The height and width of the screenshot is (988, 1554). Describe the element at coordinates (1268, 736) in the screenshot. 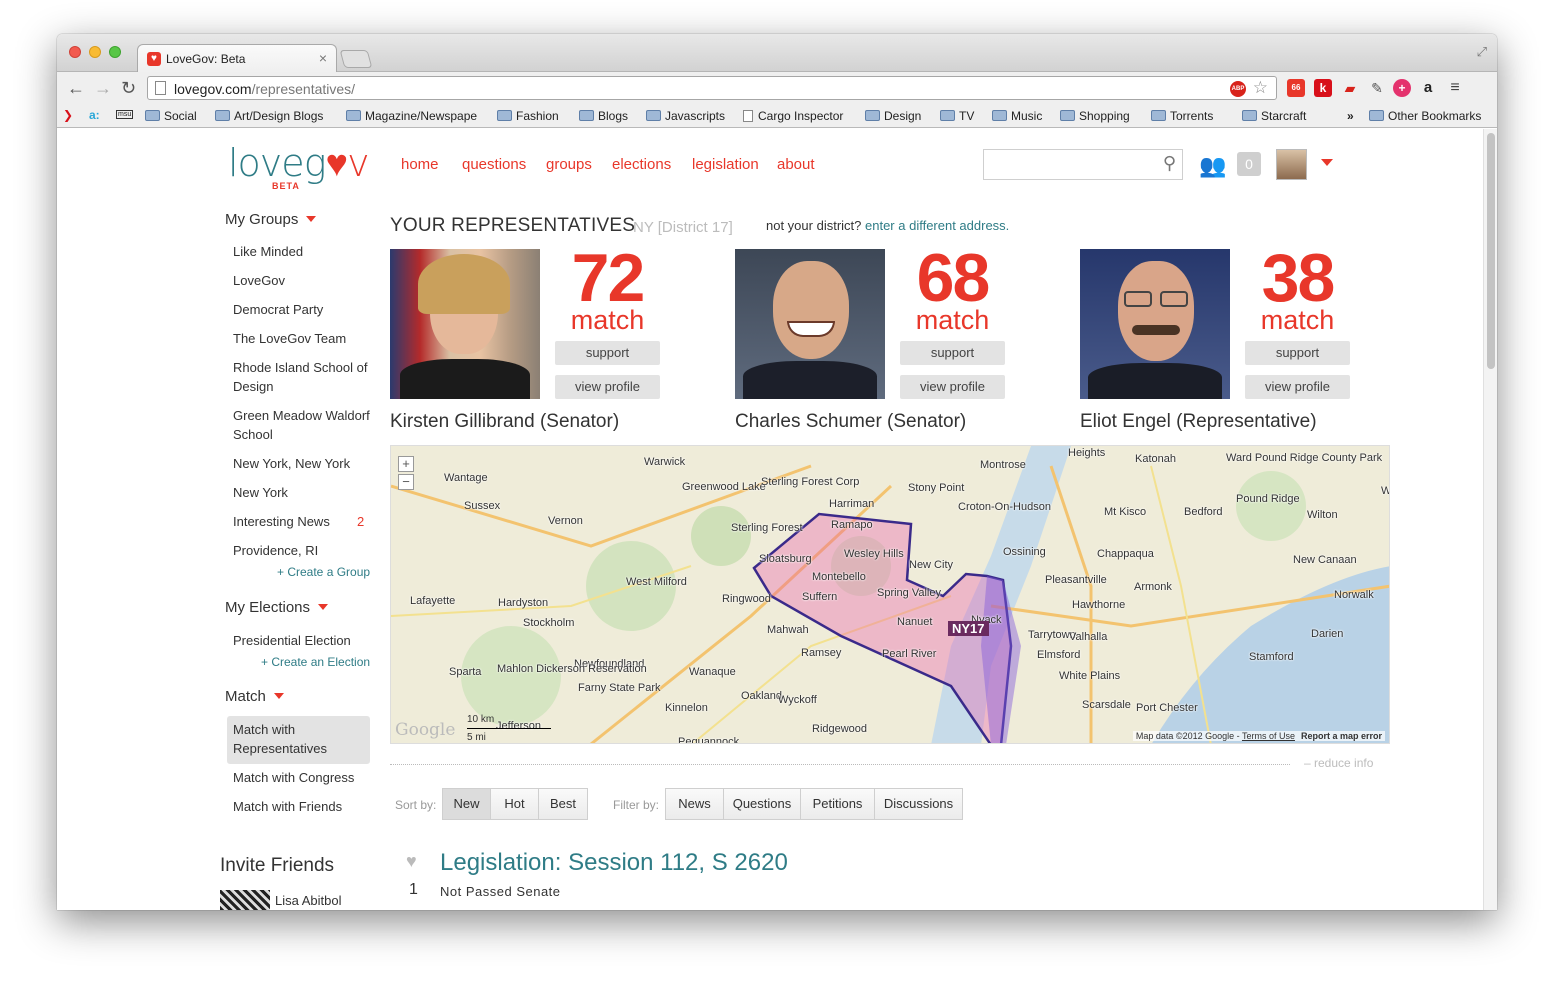

I see `terms-of-use-link: Terms of Use` at that location.